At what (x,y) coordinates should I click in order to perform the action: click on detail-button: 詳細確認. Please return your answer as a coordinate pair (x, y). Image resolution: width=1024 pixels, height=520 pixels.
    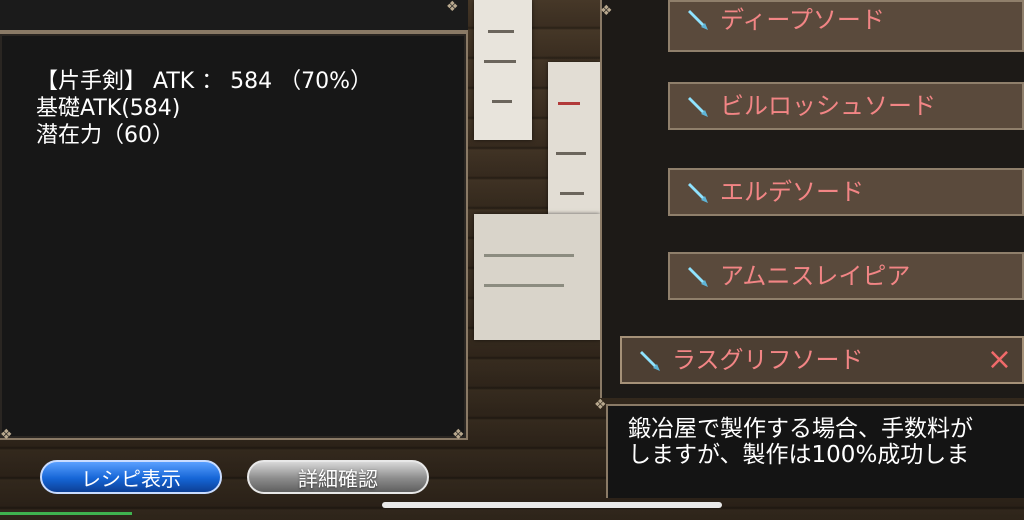
    Looking at the image, I should click on (338, 477).